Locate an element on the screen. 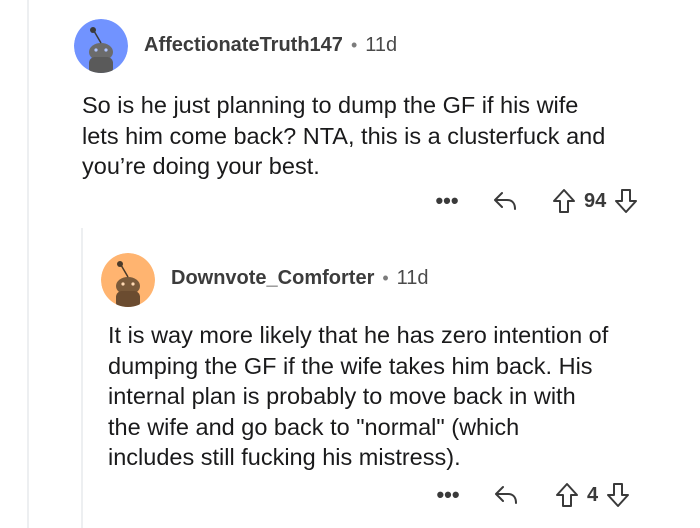 Image resolution: width=700 pixels, height=528 pixels. username: Downvote_Comforter is located at coordinates (272, 278).